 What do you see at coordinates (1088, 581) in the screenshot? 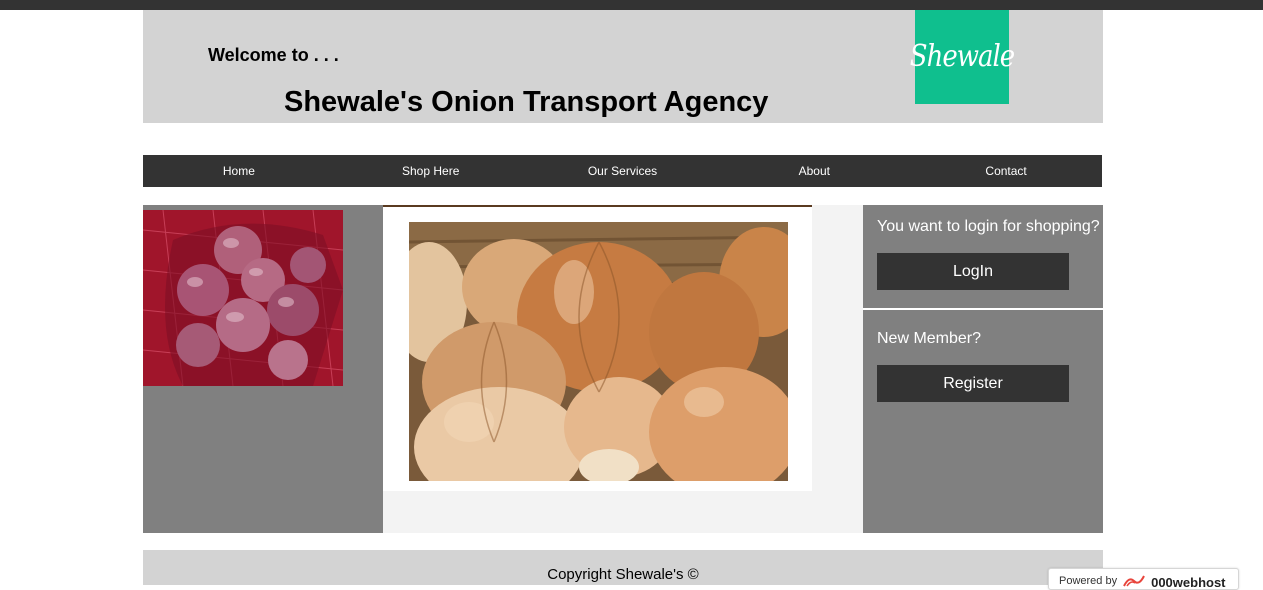
I see `powered-by-label: Powered by` at bounding box center [1088, 581].